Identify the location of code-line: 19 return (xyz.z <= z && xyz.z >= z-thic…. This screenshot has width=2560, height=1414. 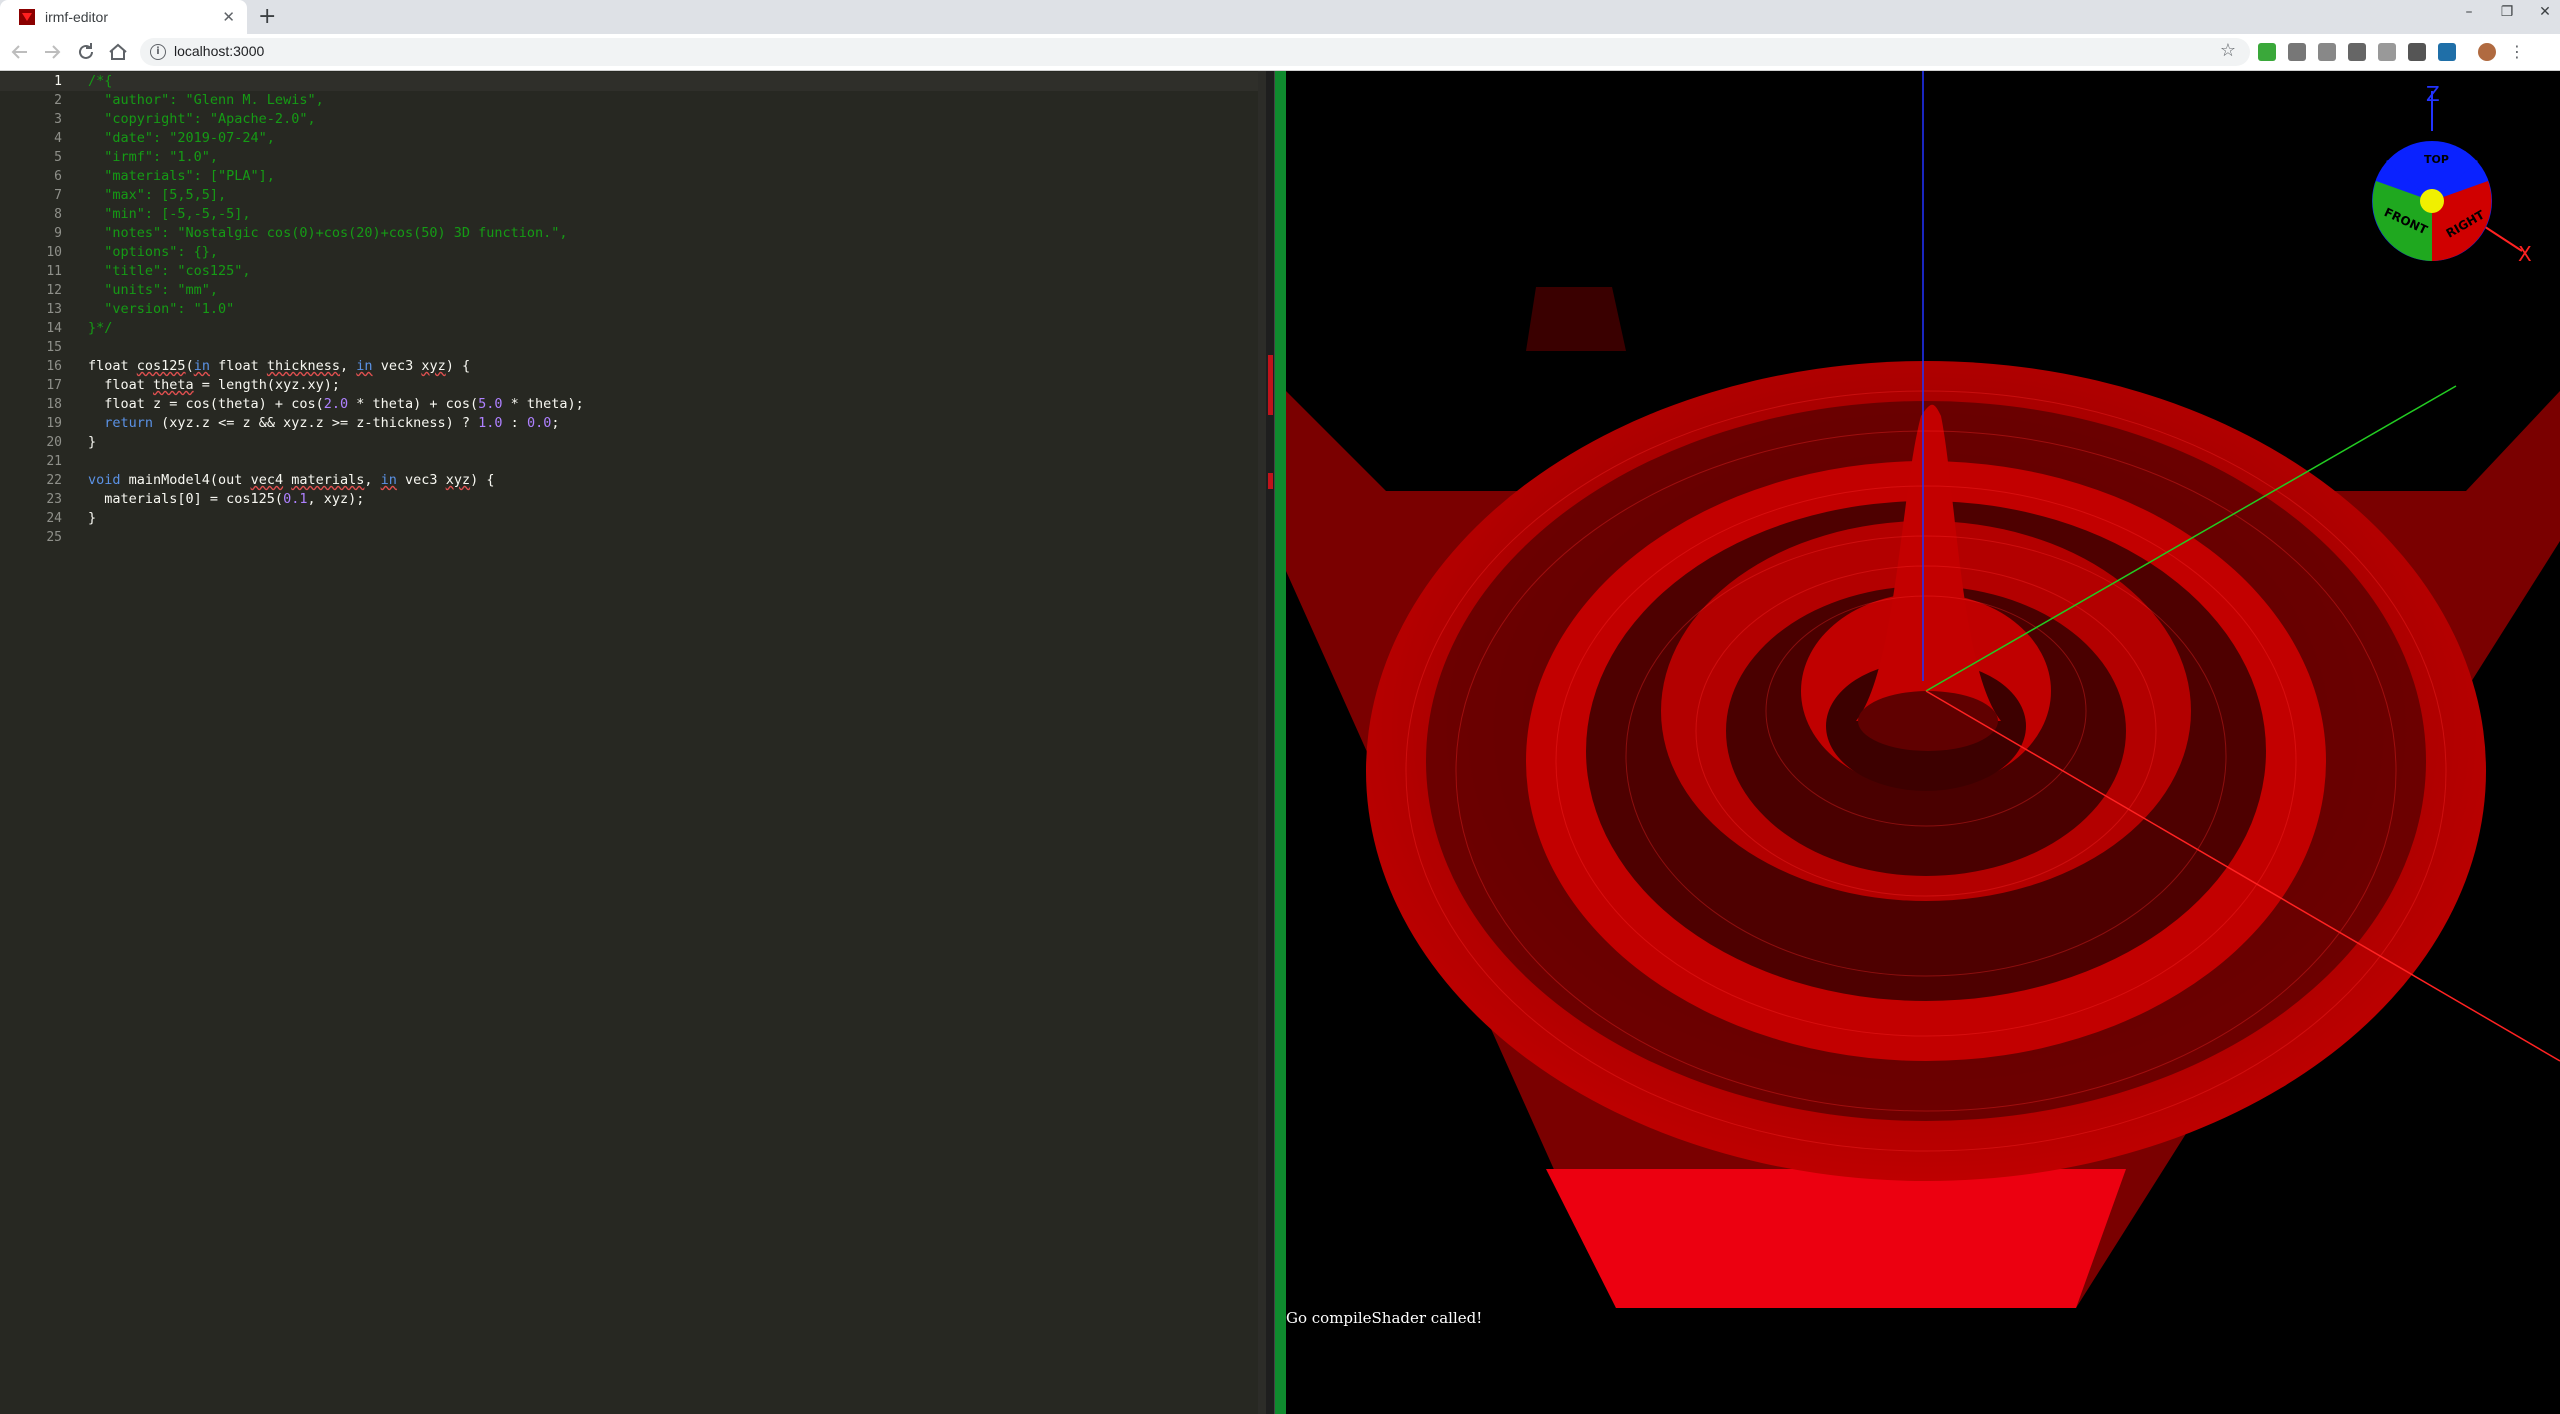
(633, 423).